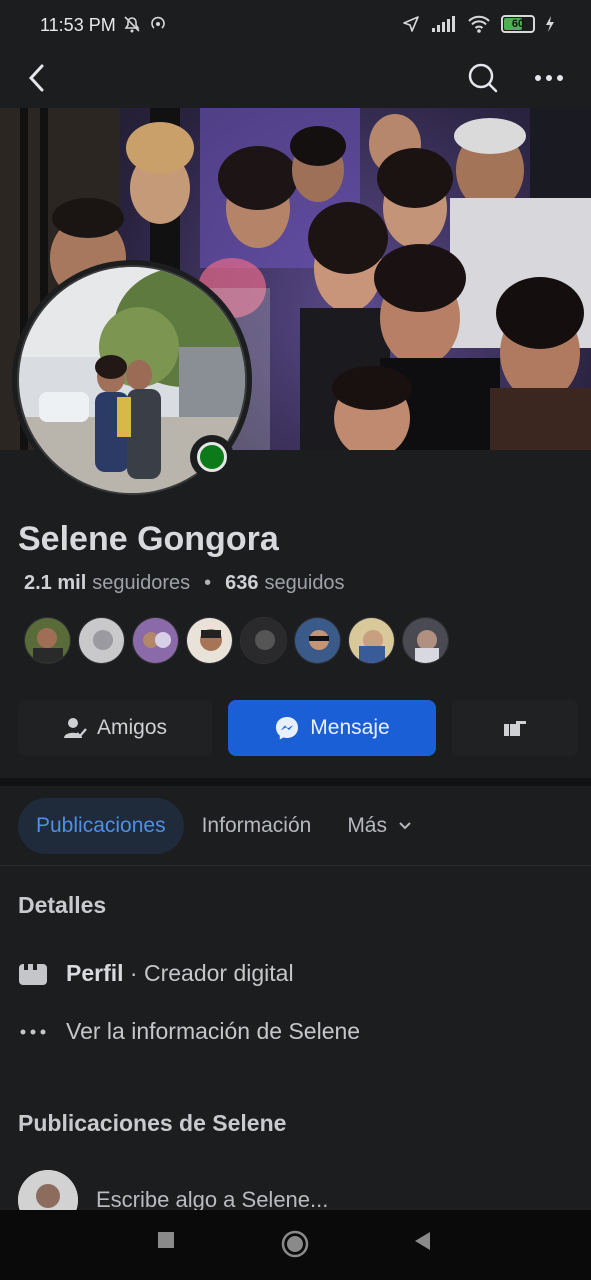 Image resolution: width=591 pixels, height=1280 pixels. Describe the element at coordinates (158, 22) in the screenshot. I see `hotspot-icon` at that location.